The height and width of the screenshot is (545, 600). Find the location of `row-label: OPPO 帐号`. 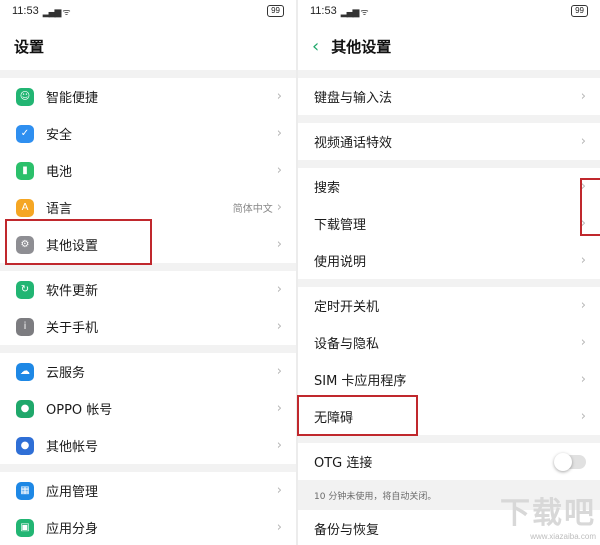

row-label: OPPO 帐号 is located at coordinates (79, 410).